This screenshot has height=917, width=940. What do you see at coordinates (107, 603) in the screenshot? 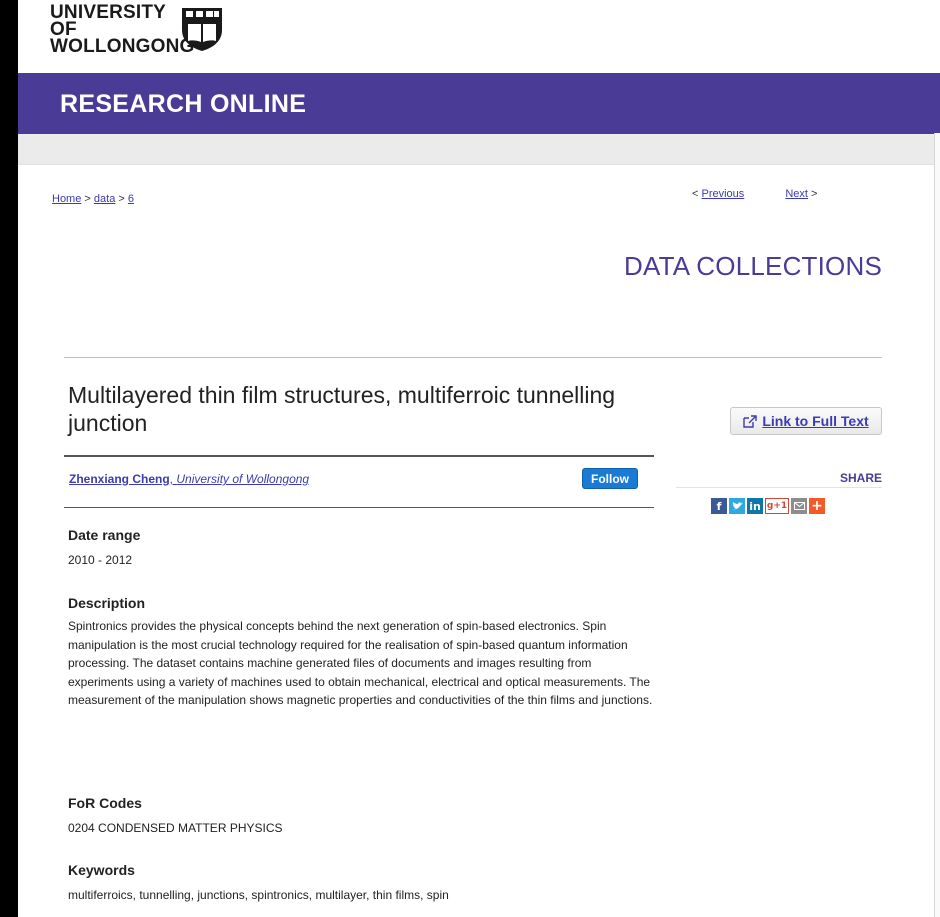
I see `description-label: Description` at bounding box center [107, 603].